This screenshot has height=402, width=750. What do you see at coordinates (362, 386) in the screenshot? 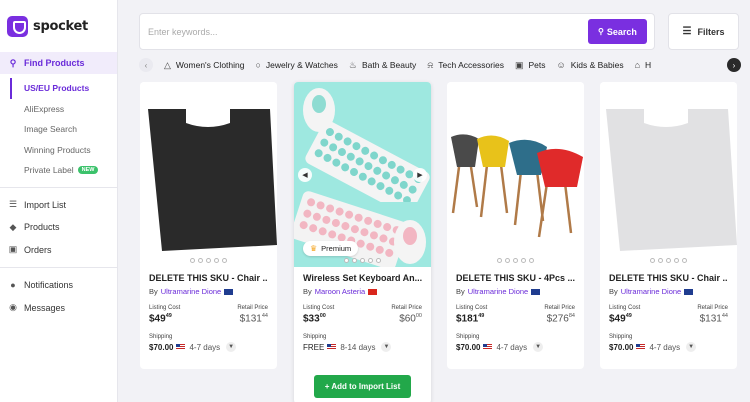
I see `add-to-import-list-button: + Add to Import List` at bounding box center [362, 386].